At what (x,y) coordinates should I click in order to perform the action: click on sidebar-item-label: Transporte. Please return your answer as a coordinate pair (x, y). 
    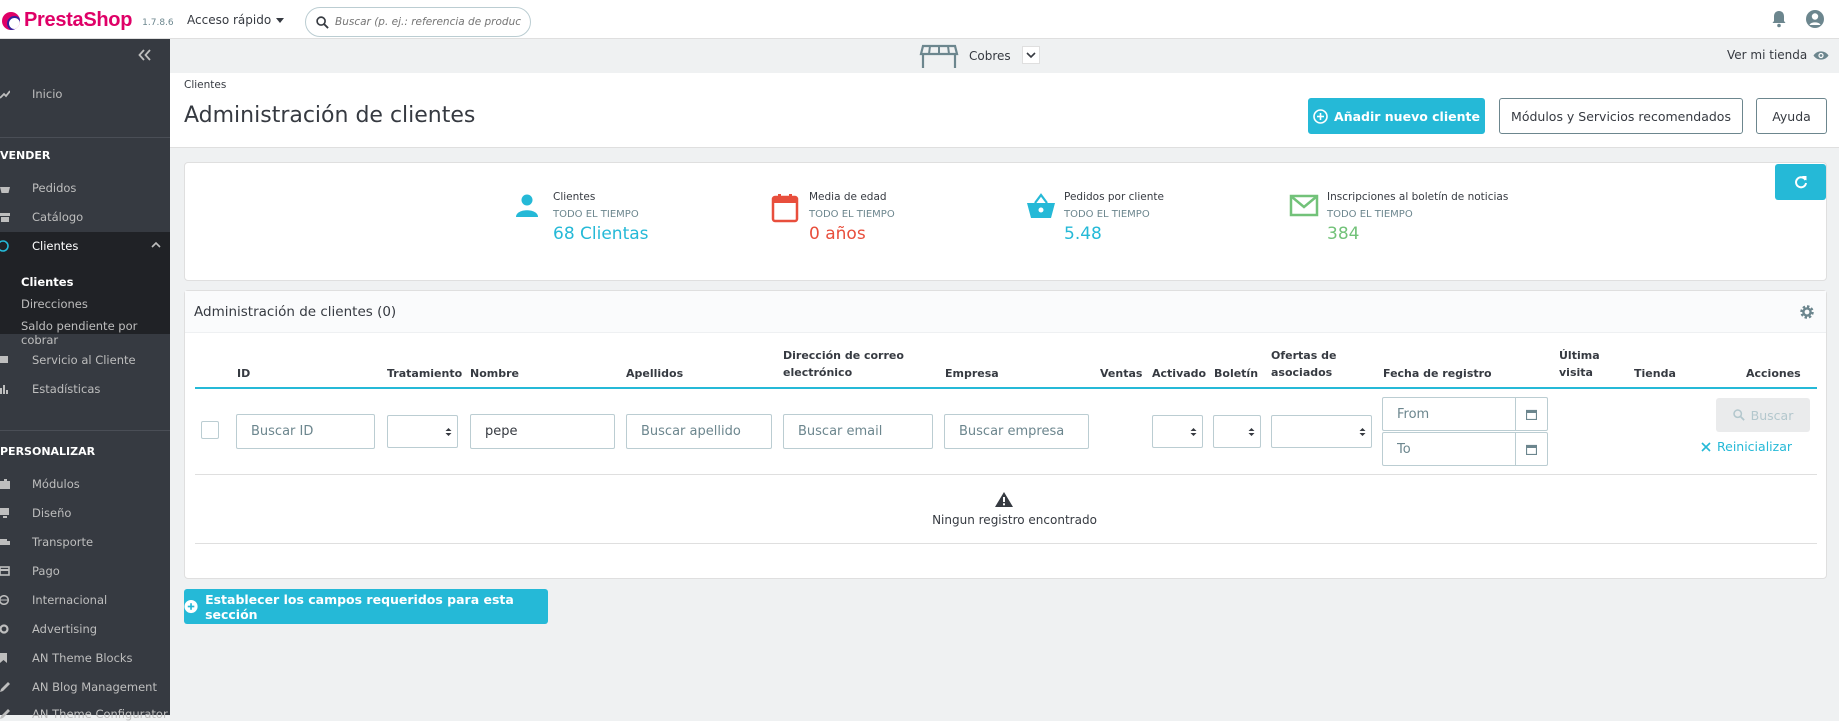
    Looking at the image, I should click on (63, 542).